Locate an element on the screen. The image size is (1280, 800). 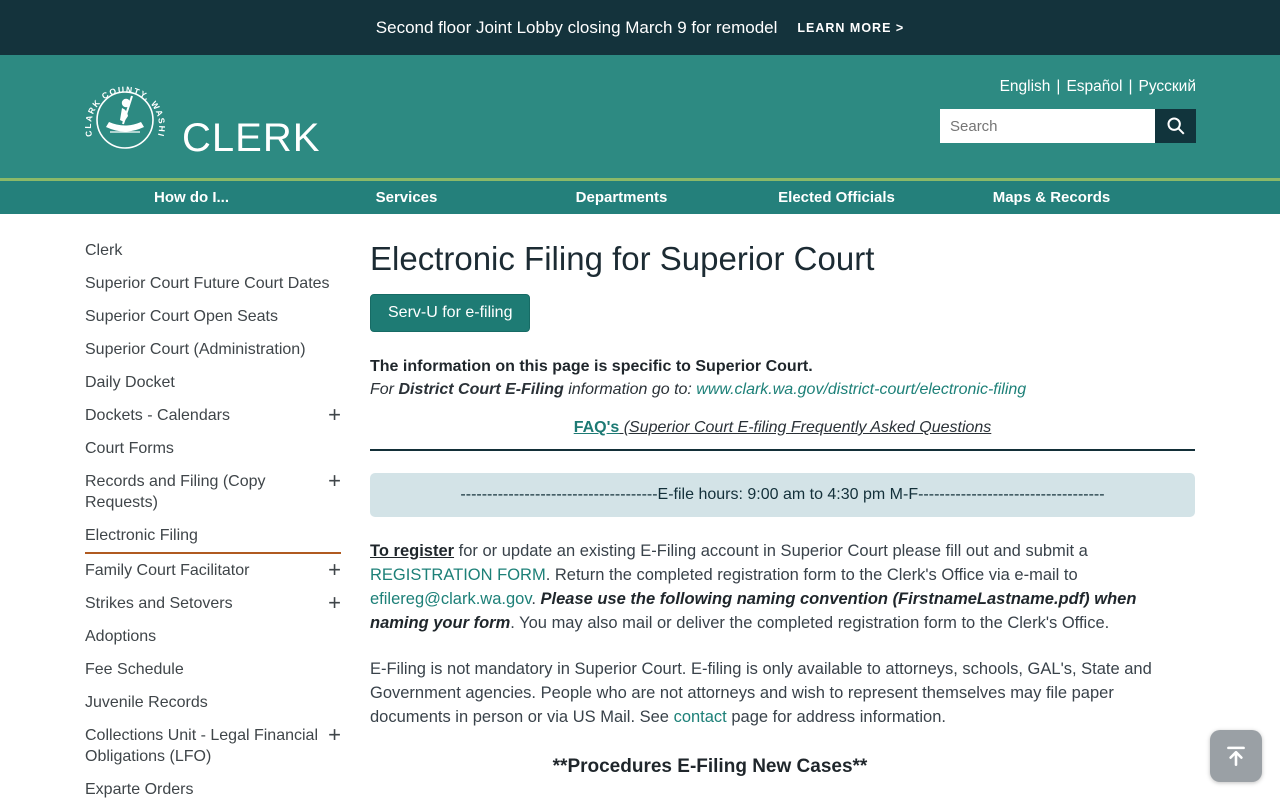
language-switcher: English | Español | Русский is located at coordinates (1098, 87).